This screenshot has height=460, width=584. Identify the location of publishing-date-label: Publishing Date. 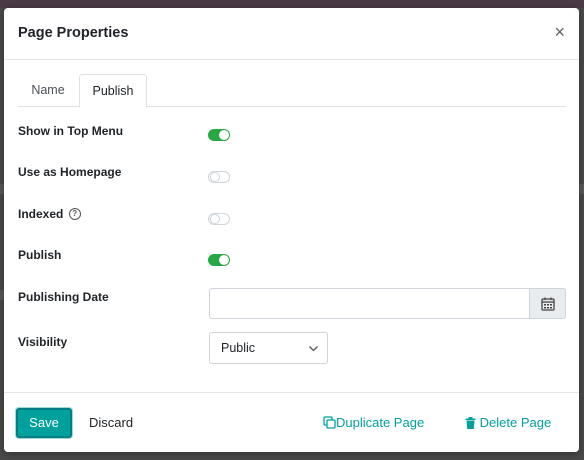
(63, 297).